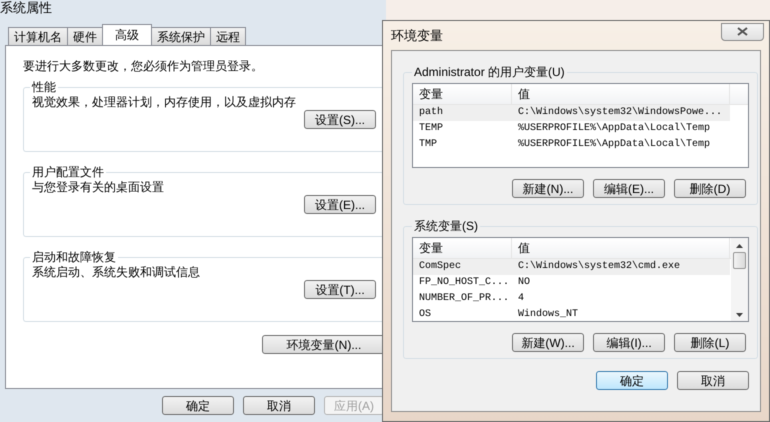  I want to click on group-description: 与您登录有关的桌面设置, so click(98, 187).